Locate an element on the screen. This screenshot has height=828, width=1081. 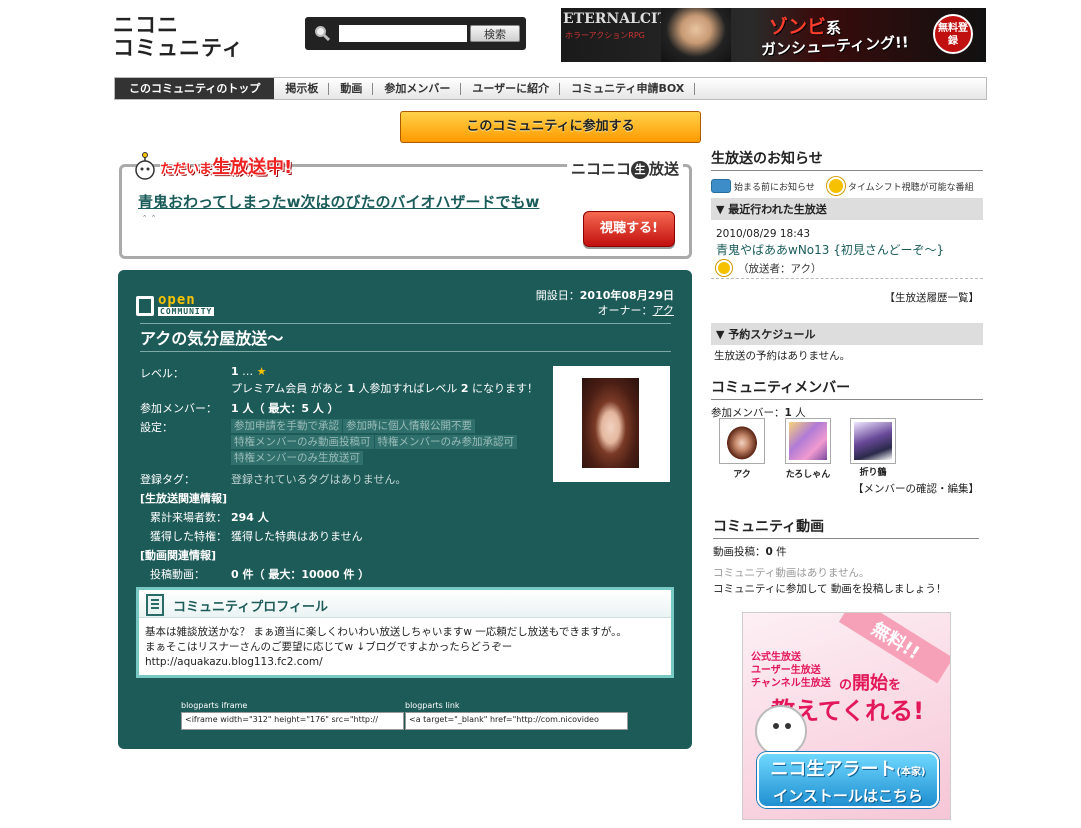
video-count-unit: 件 is located at coordinates (779, 552).